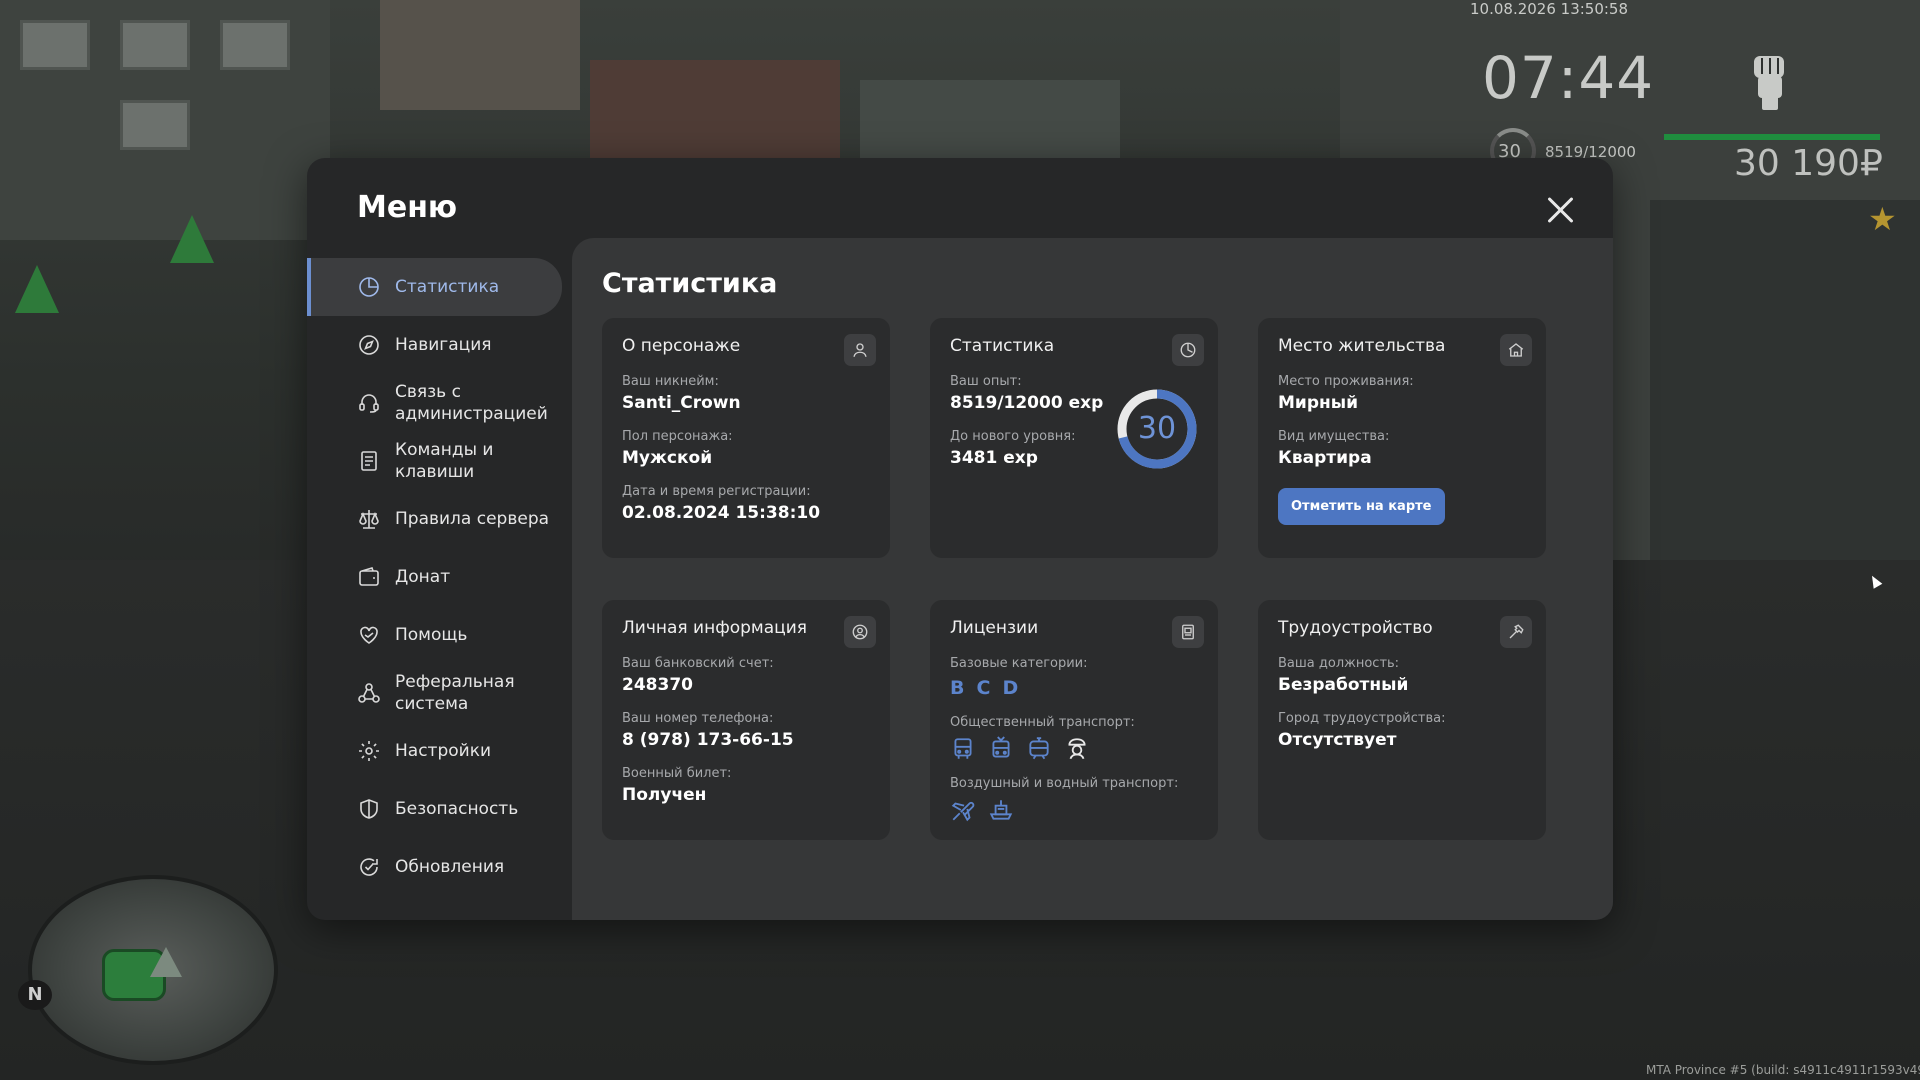  What do you see at coordinates (1516, 632) in the screenshot?
I see `hammer-icon` at bounding box center [1516, 632].